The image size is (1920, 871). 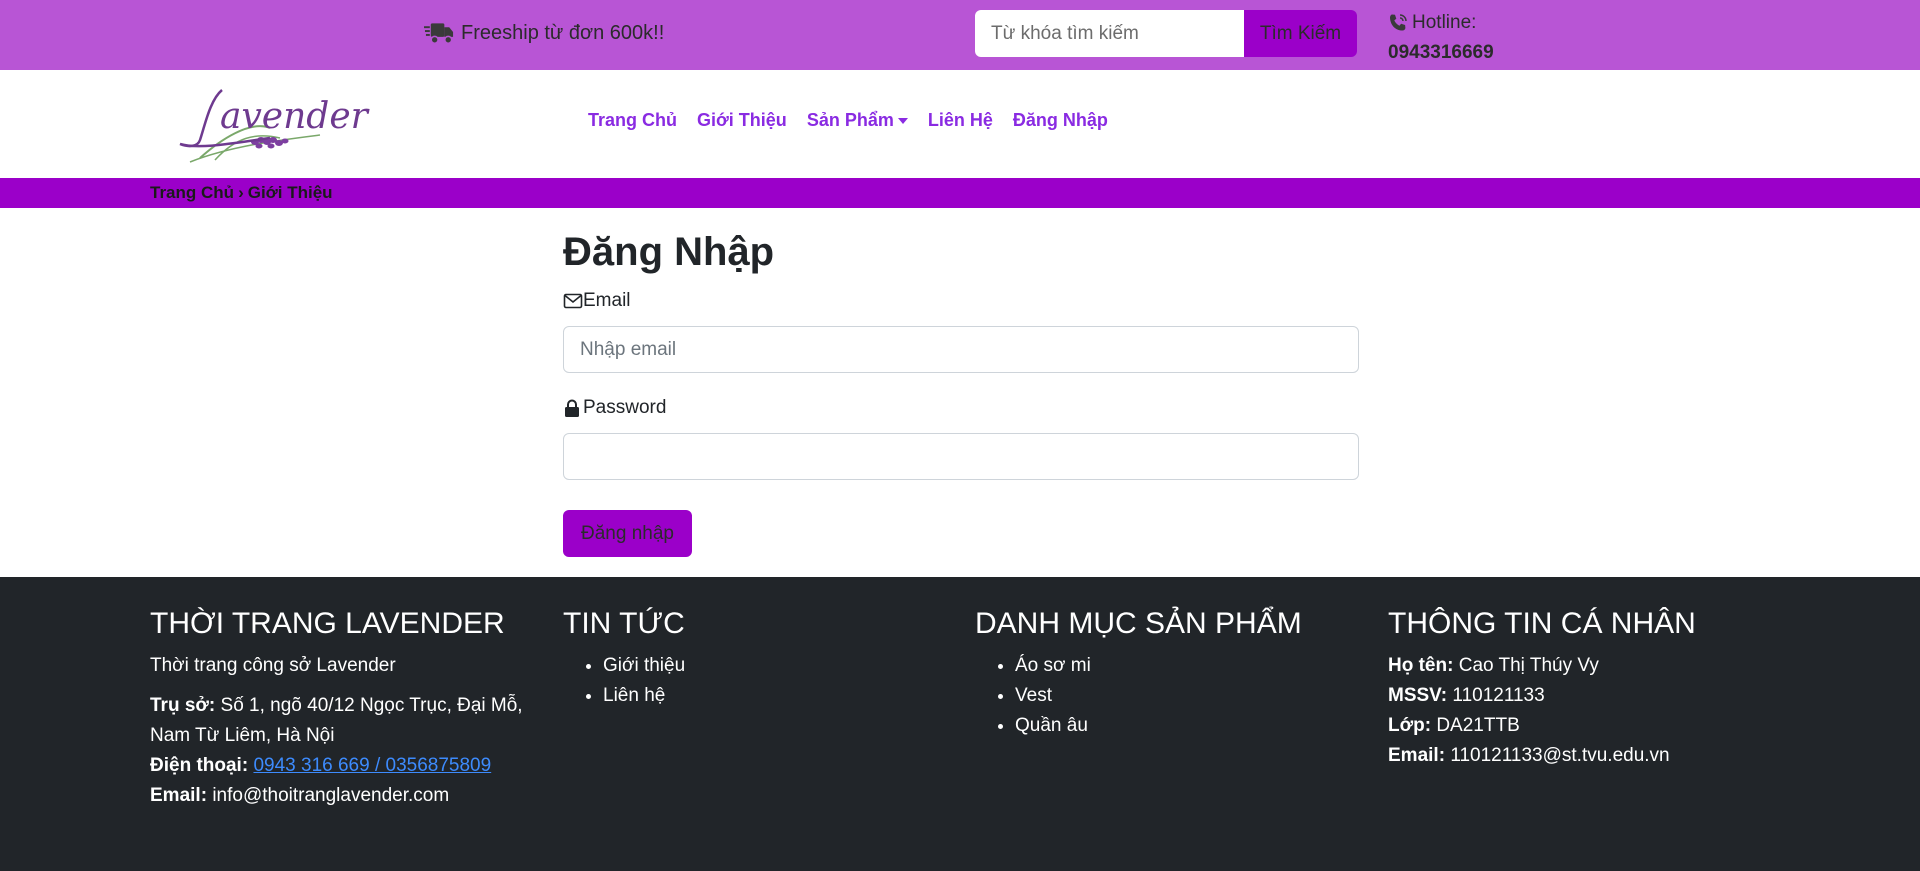 What do you see at coordinates (1418, 695) in the screenshot?
I see `footer-mssv-label: MSSV:` at bounding box center [1418, 695].